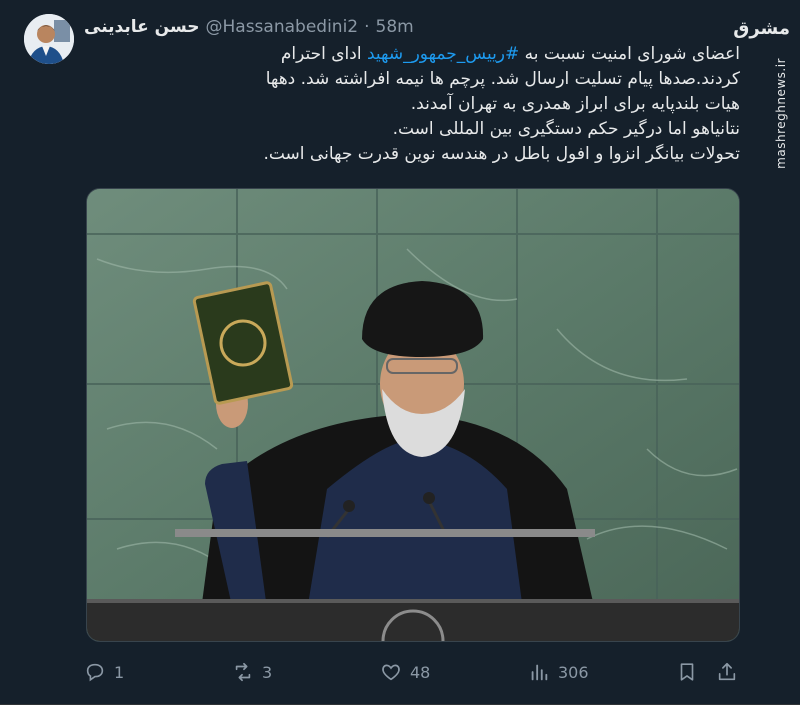  I want to click on bookmark-button, so click(687, 672).